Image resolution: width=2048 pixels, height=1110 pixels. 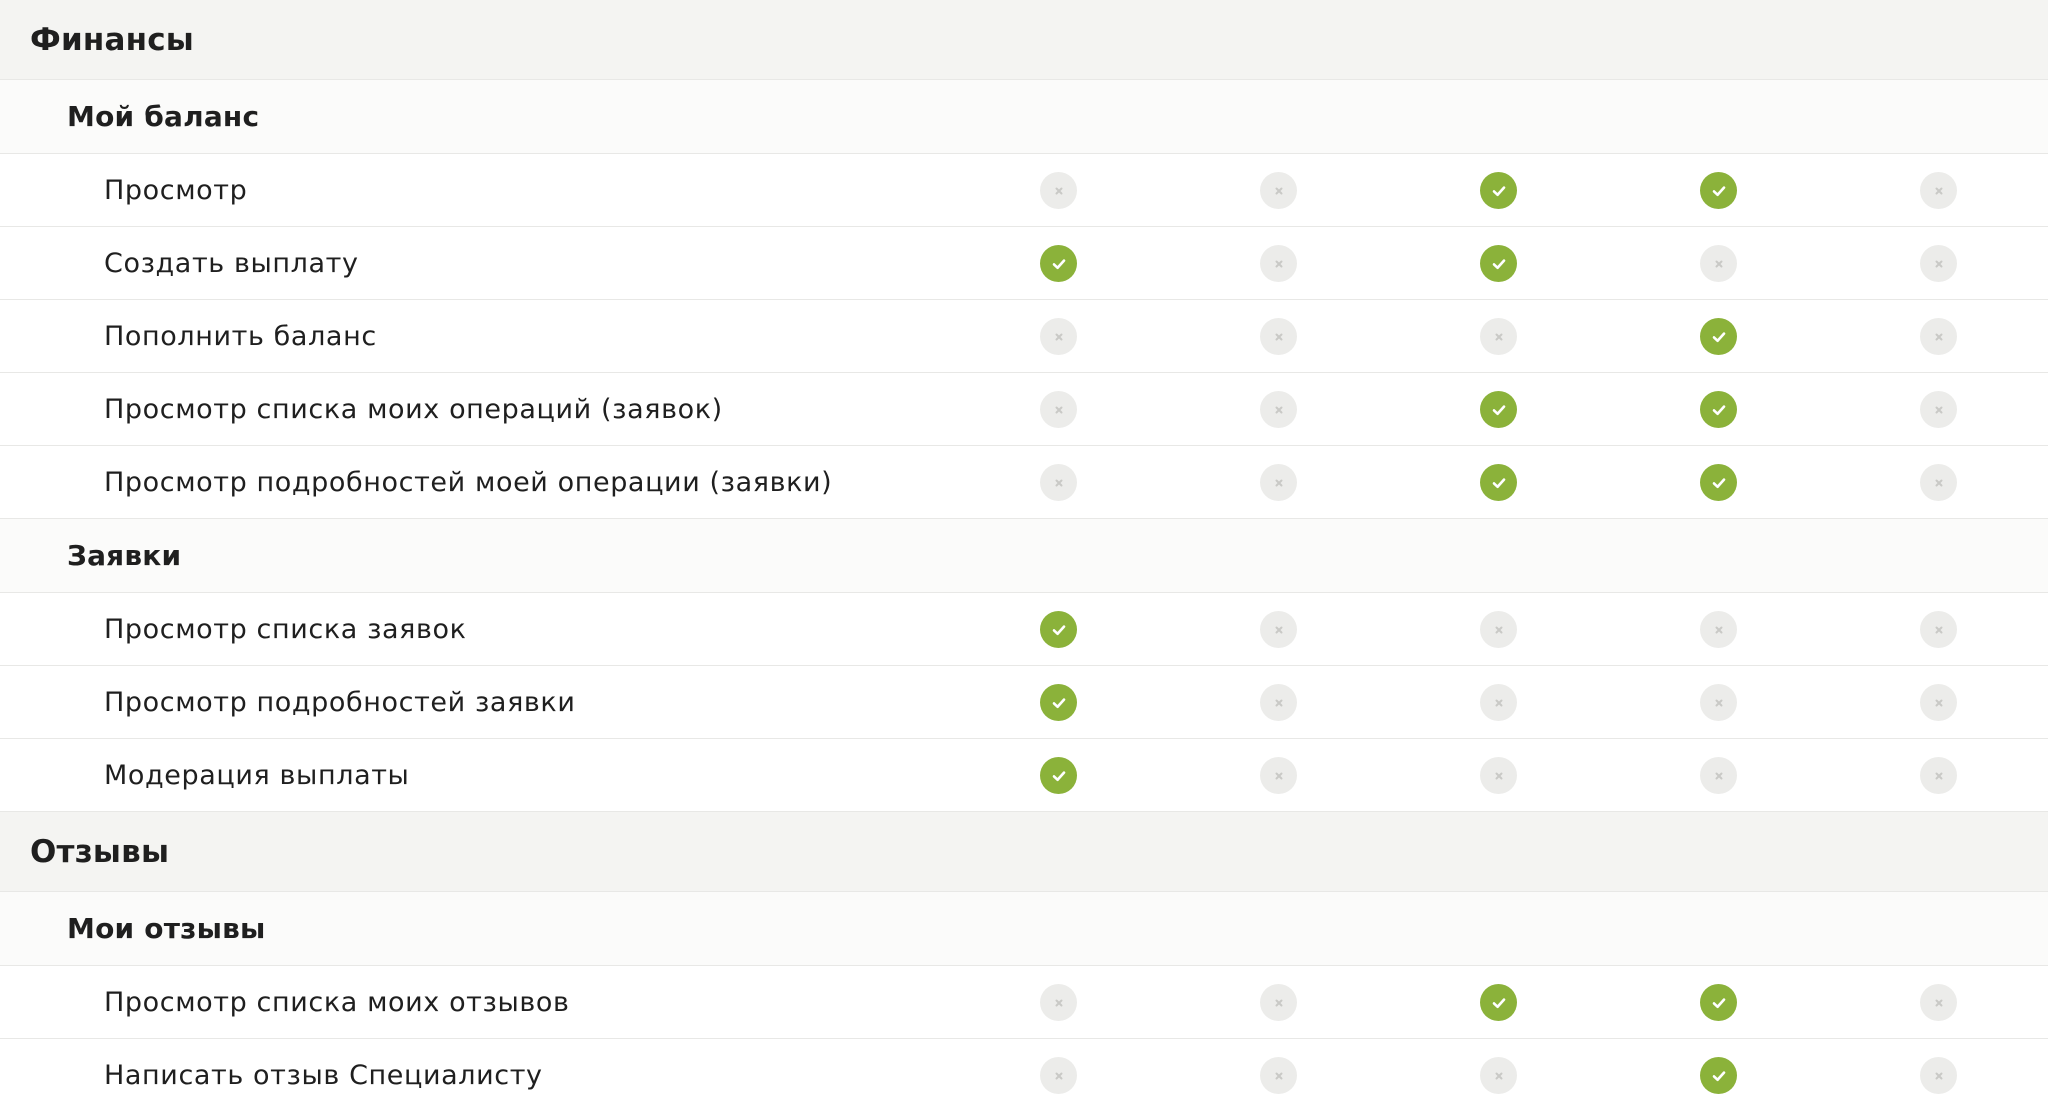 I want to click on permission-label: Модерация выплаты, so click(x=257, y=775).